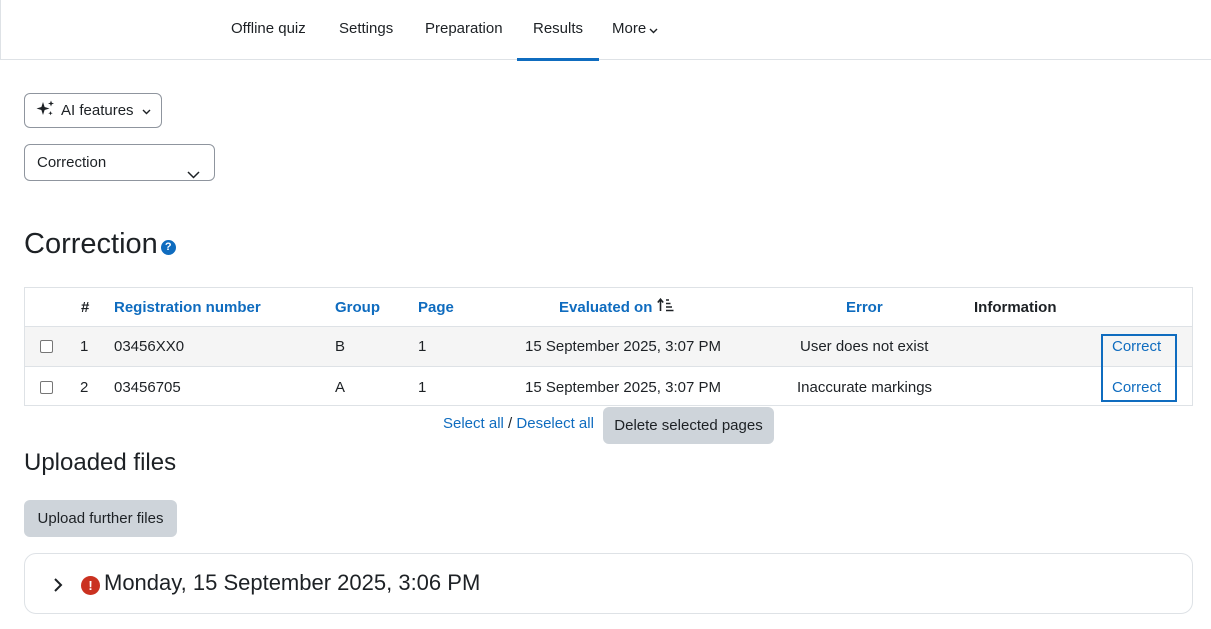 The height and width of the screenshot is (629, 1211). What do you see at coordinates (864, 307) in the screenshot?
I see `col-error: Error` at bounding box center [864, 307].